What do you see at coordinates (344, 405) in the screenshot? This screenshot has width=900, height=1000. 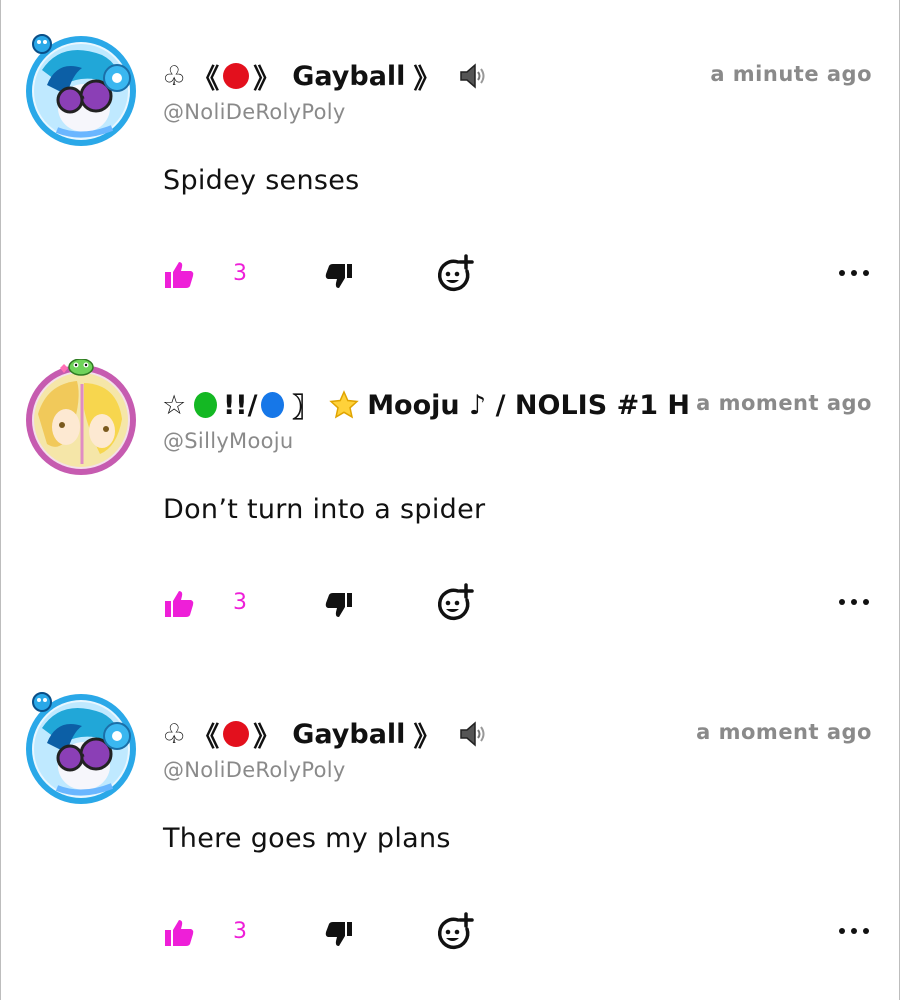 I see `star-icon` at bounding box center [344, 405].